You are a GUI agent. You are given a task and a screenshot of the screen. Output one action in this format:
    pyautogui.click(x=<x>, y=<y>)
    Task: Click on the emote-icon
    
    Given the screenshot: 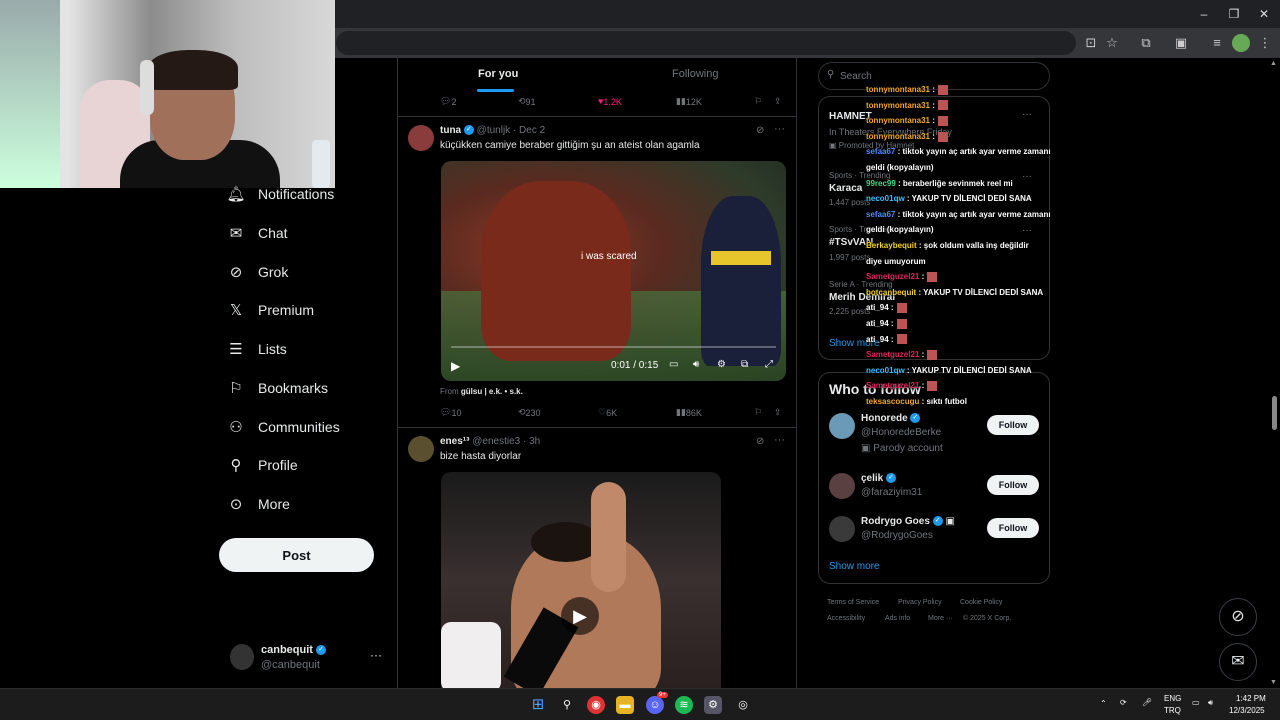 What is the action you would take?
    pyautogui.click(x=942, y=89)
    